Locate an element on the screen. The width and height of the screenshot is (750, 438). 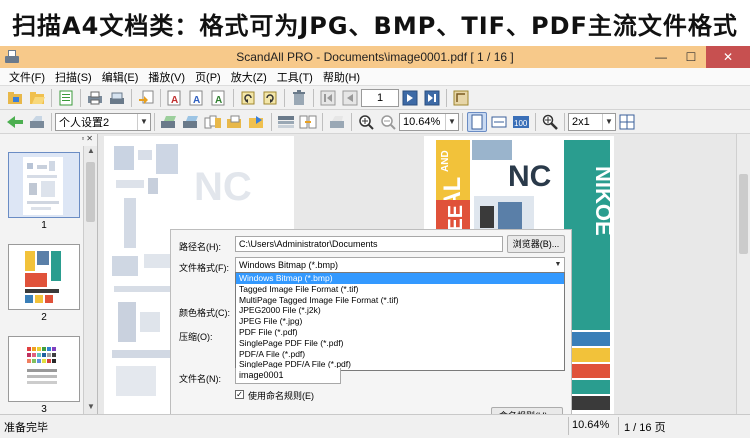
format-option: PDF File (*.pdf) is located at coordinates (400, 332).